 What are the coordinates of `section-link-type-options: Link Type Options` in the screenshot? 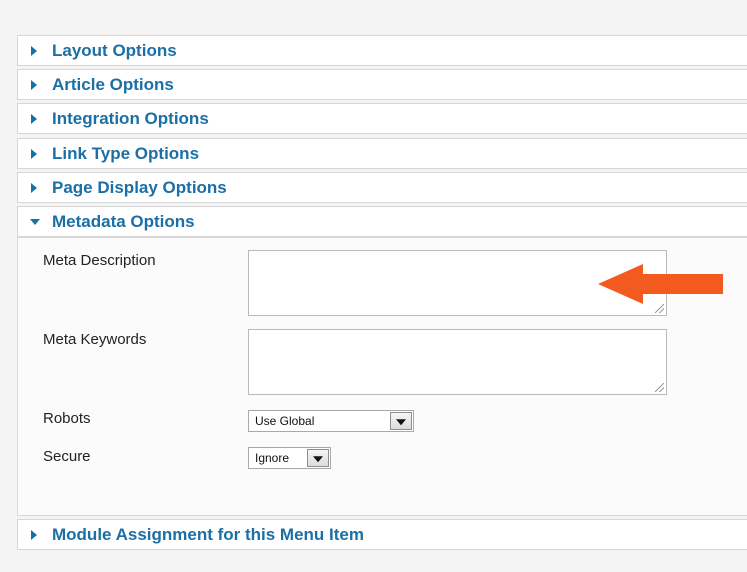 It's located at (382, 153).